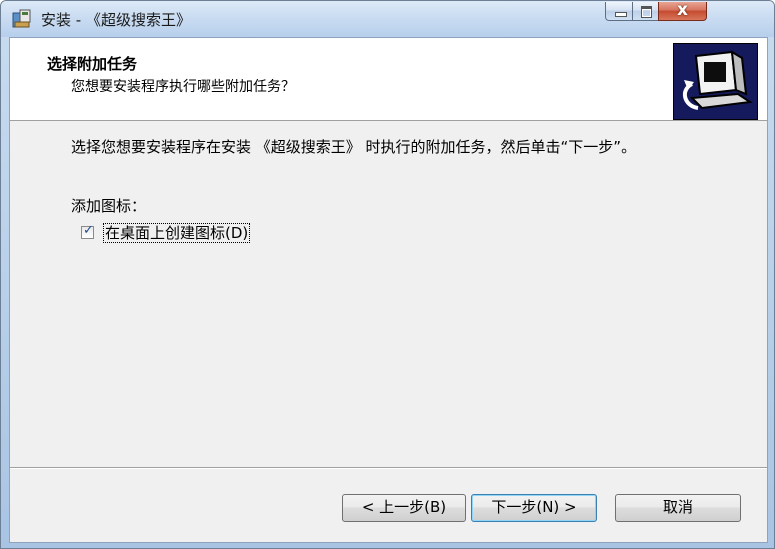 The image size is (775, 549). What do you see at coordinates (22, 19) in the screenshot?
I see `installer-app-icon` at bounding box center [22, 19].